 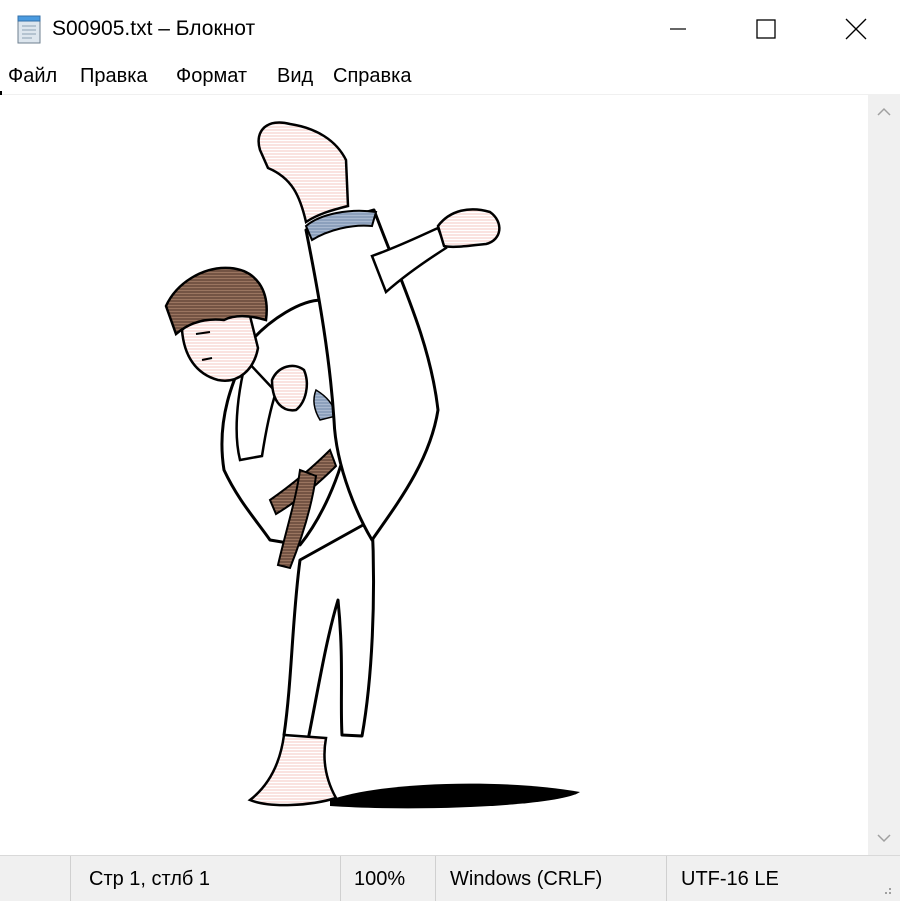 I want to click on front-fist, so click(x=289, y=388).